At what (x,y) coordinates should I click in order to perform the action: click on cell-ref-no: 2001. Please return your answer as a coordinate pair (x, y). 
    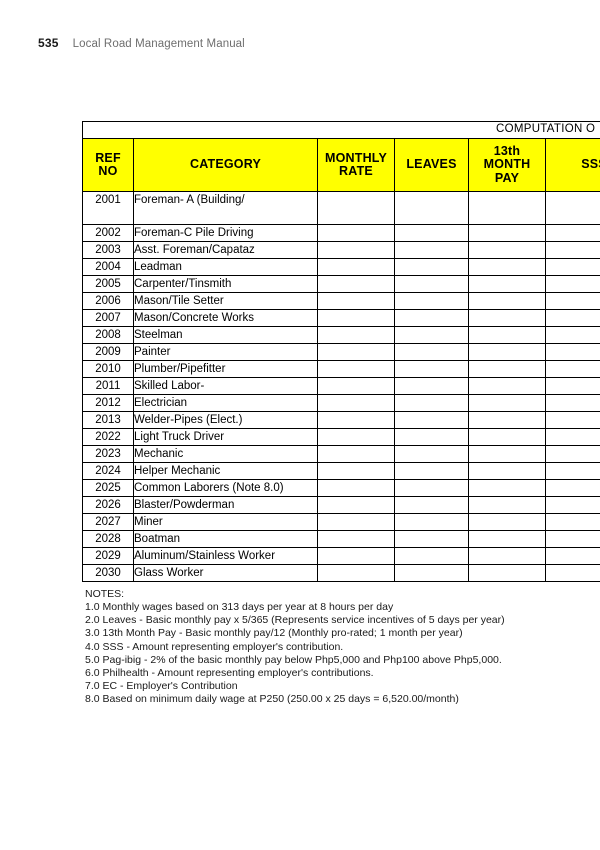
    Looking at the image, I should click on (108, 208).